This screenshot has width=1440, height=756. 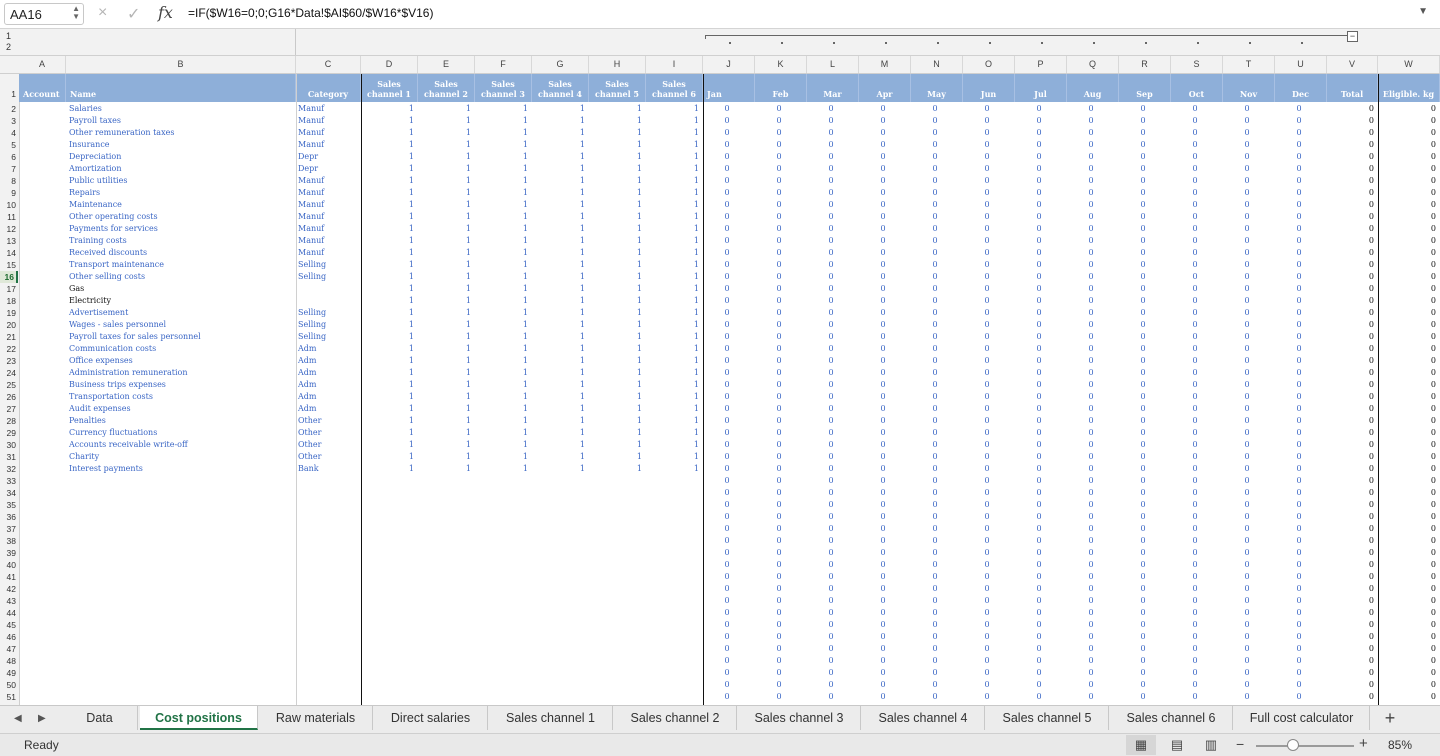 I want to click on row-header: 49, so click(x=9, y=673).